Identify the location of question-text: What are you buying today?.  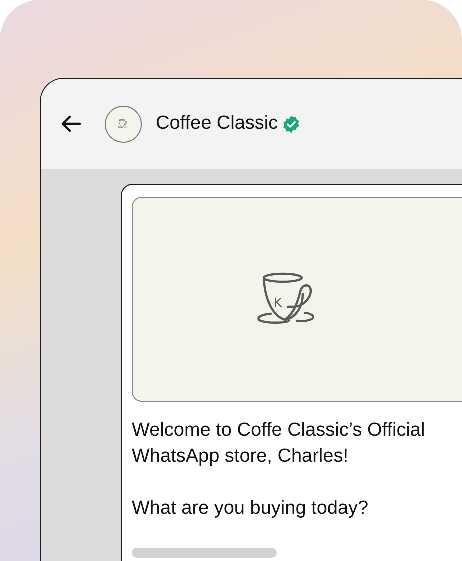
(251, 509).